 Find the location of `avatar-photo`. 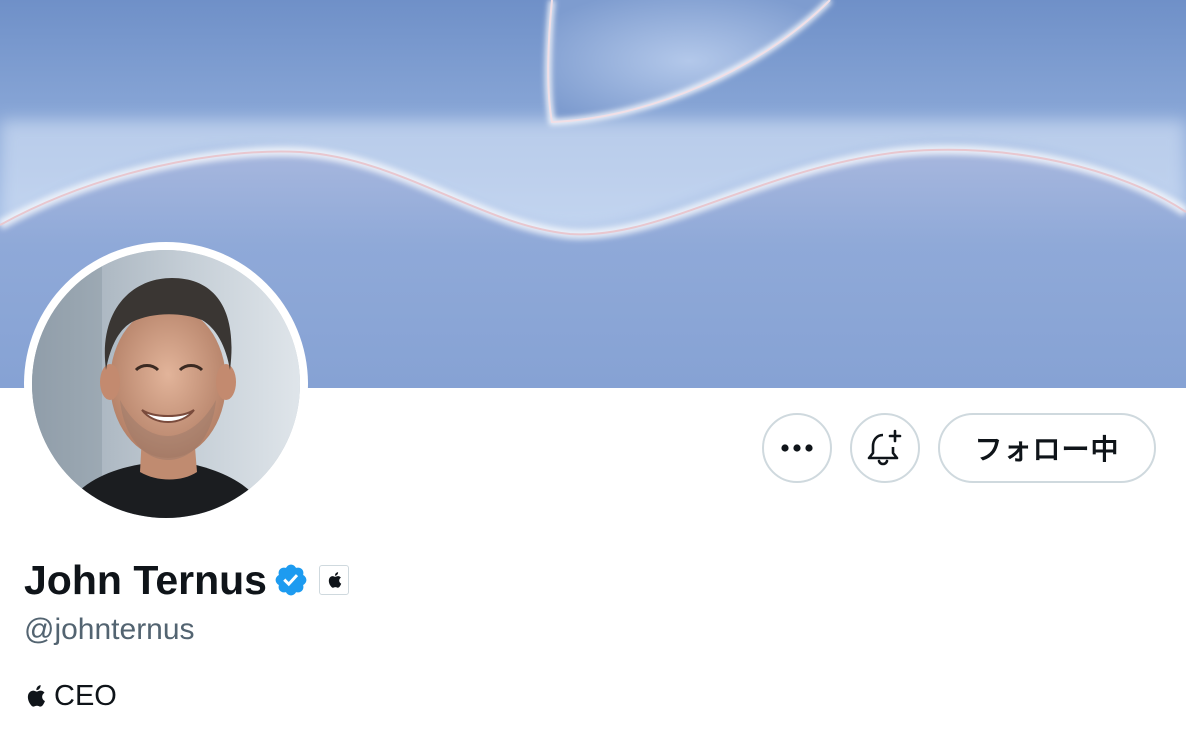

avatar-photo is located at coordinates (166, 384).